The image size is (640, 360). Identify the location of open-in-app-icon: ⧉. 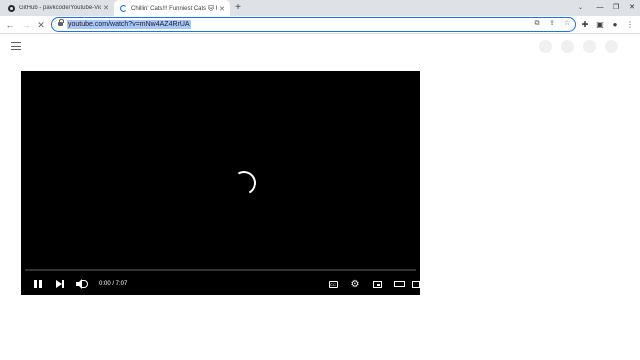
(537, 23).